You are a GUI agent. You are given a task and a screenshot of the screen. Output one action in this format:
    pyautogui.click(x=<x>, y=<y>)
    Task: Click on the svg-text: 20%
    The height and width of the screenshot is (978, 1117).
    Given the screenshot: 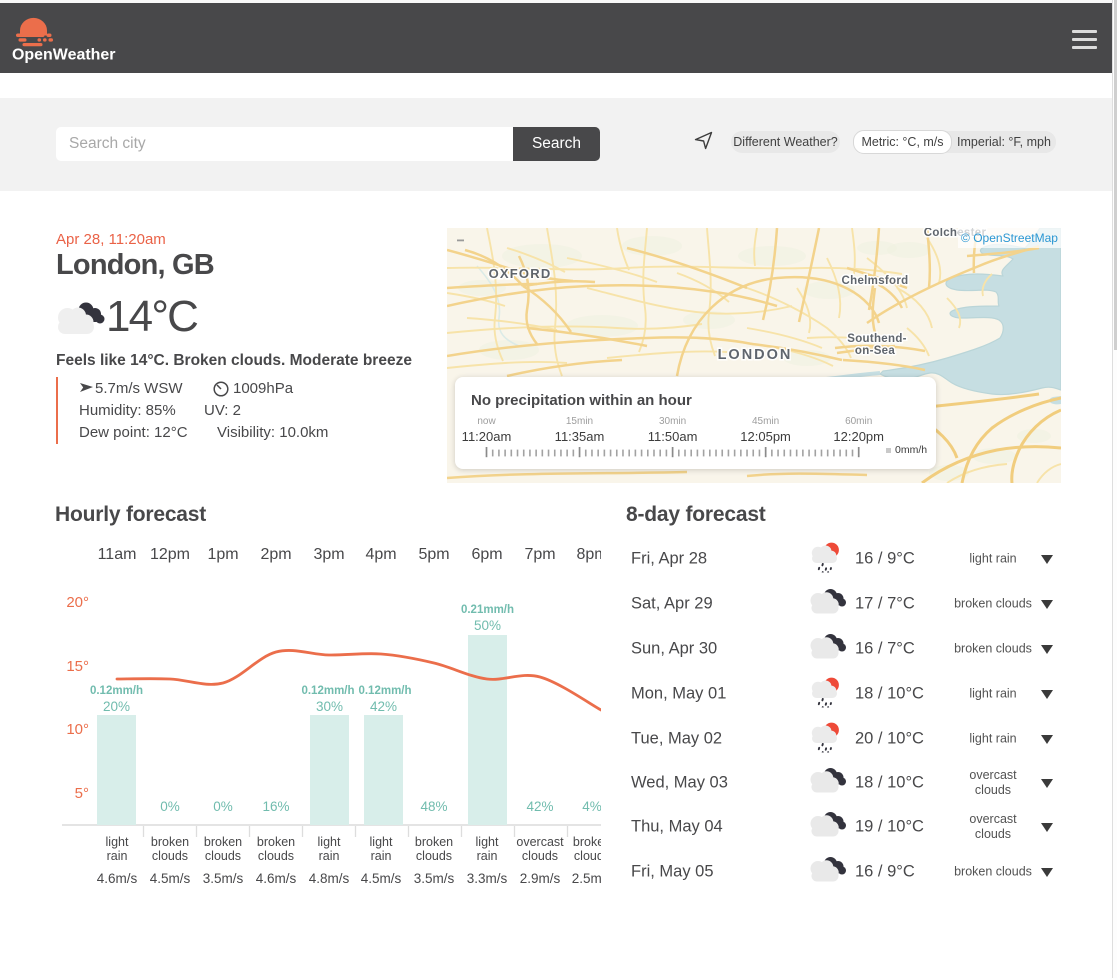 What is the action you would take?
    pyautogui.click(x=116, y=706)
    